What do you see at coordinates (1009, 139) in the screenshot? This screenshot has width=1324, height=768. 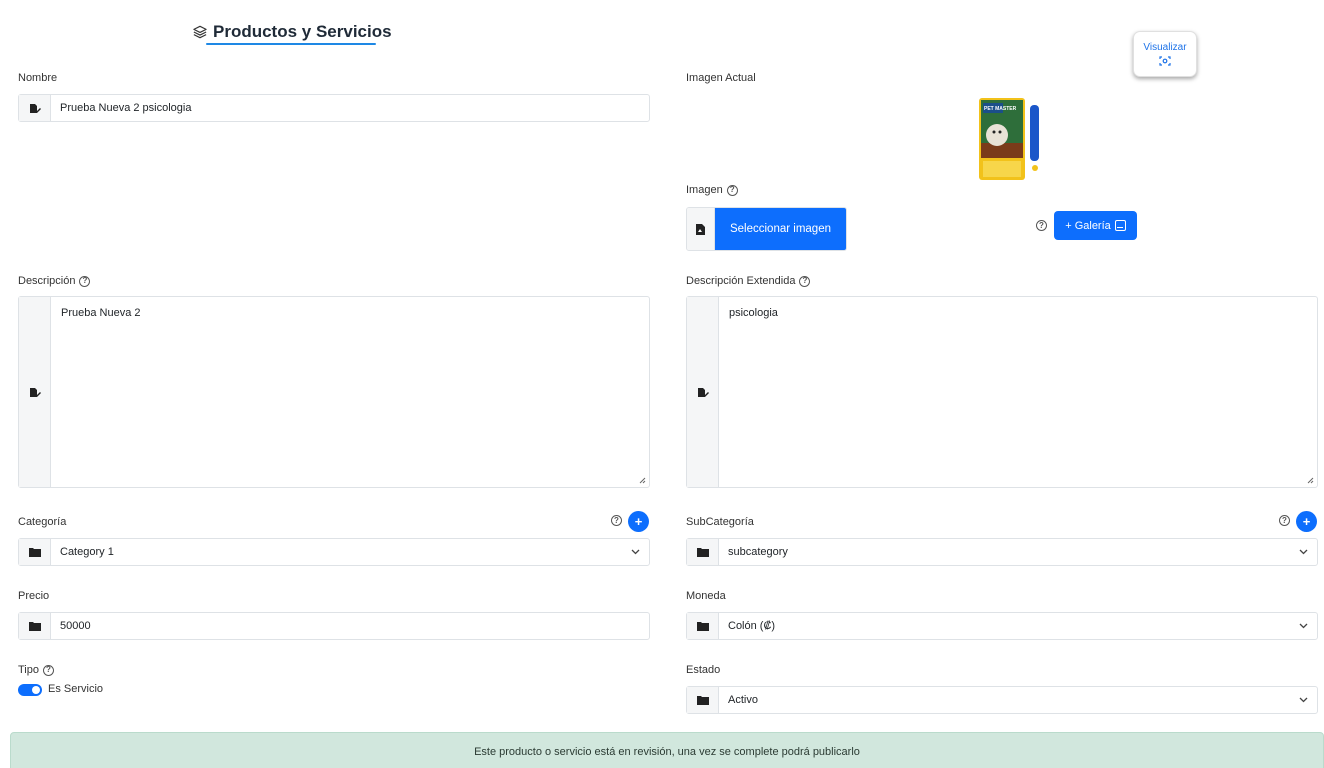 I see `product-image: PET MASTER` at bounding box center [1009, 139].